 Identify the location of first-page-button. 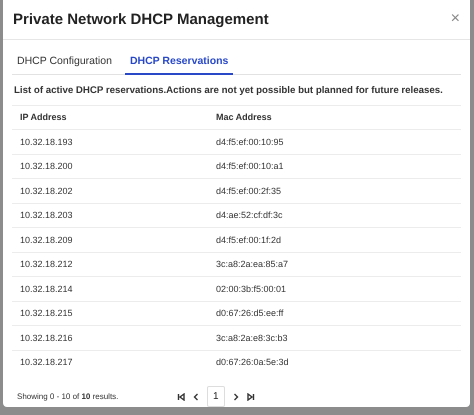
(181, 396).